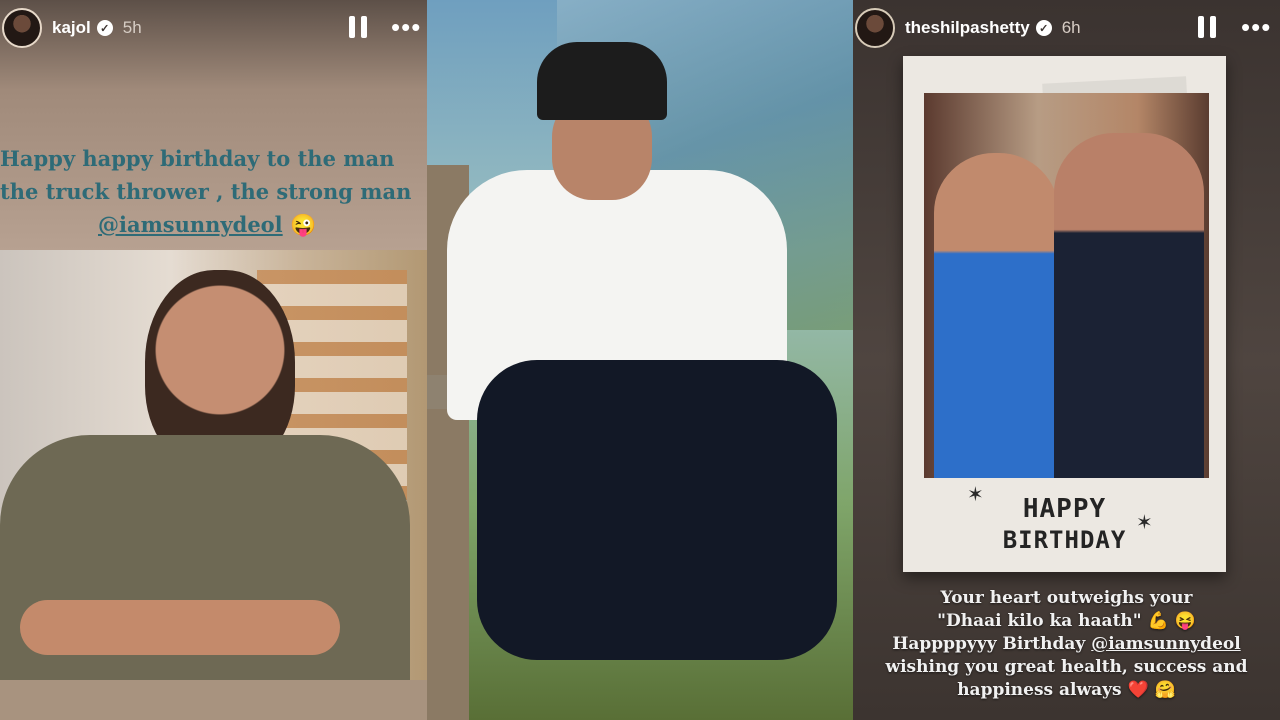 Image resolution: width=1280 pixels, height=720 pixels. I want to click on emoji: ❤️, so click(1138, 690).